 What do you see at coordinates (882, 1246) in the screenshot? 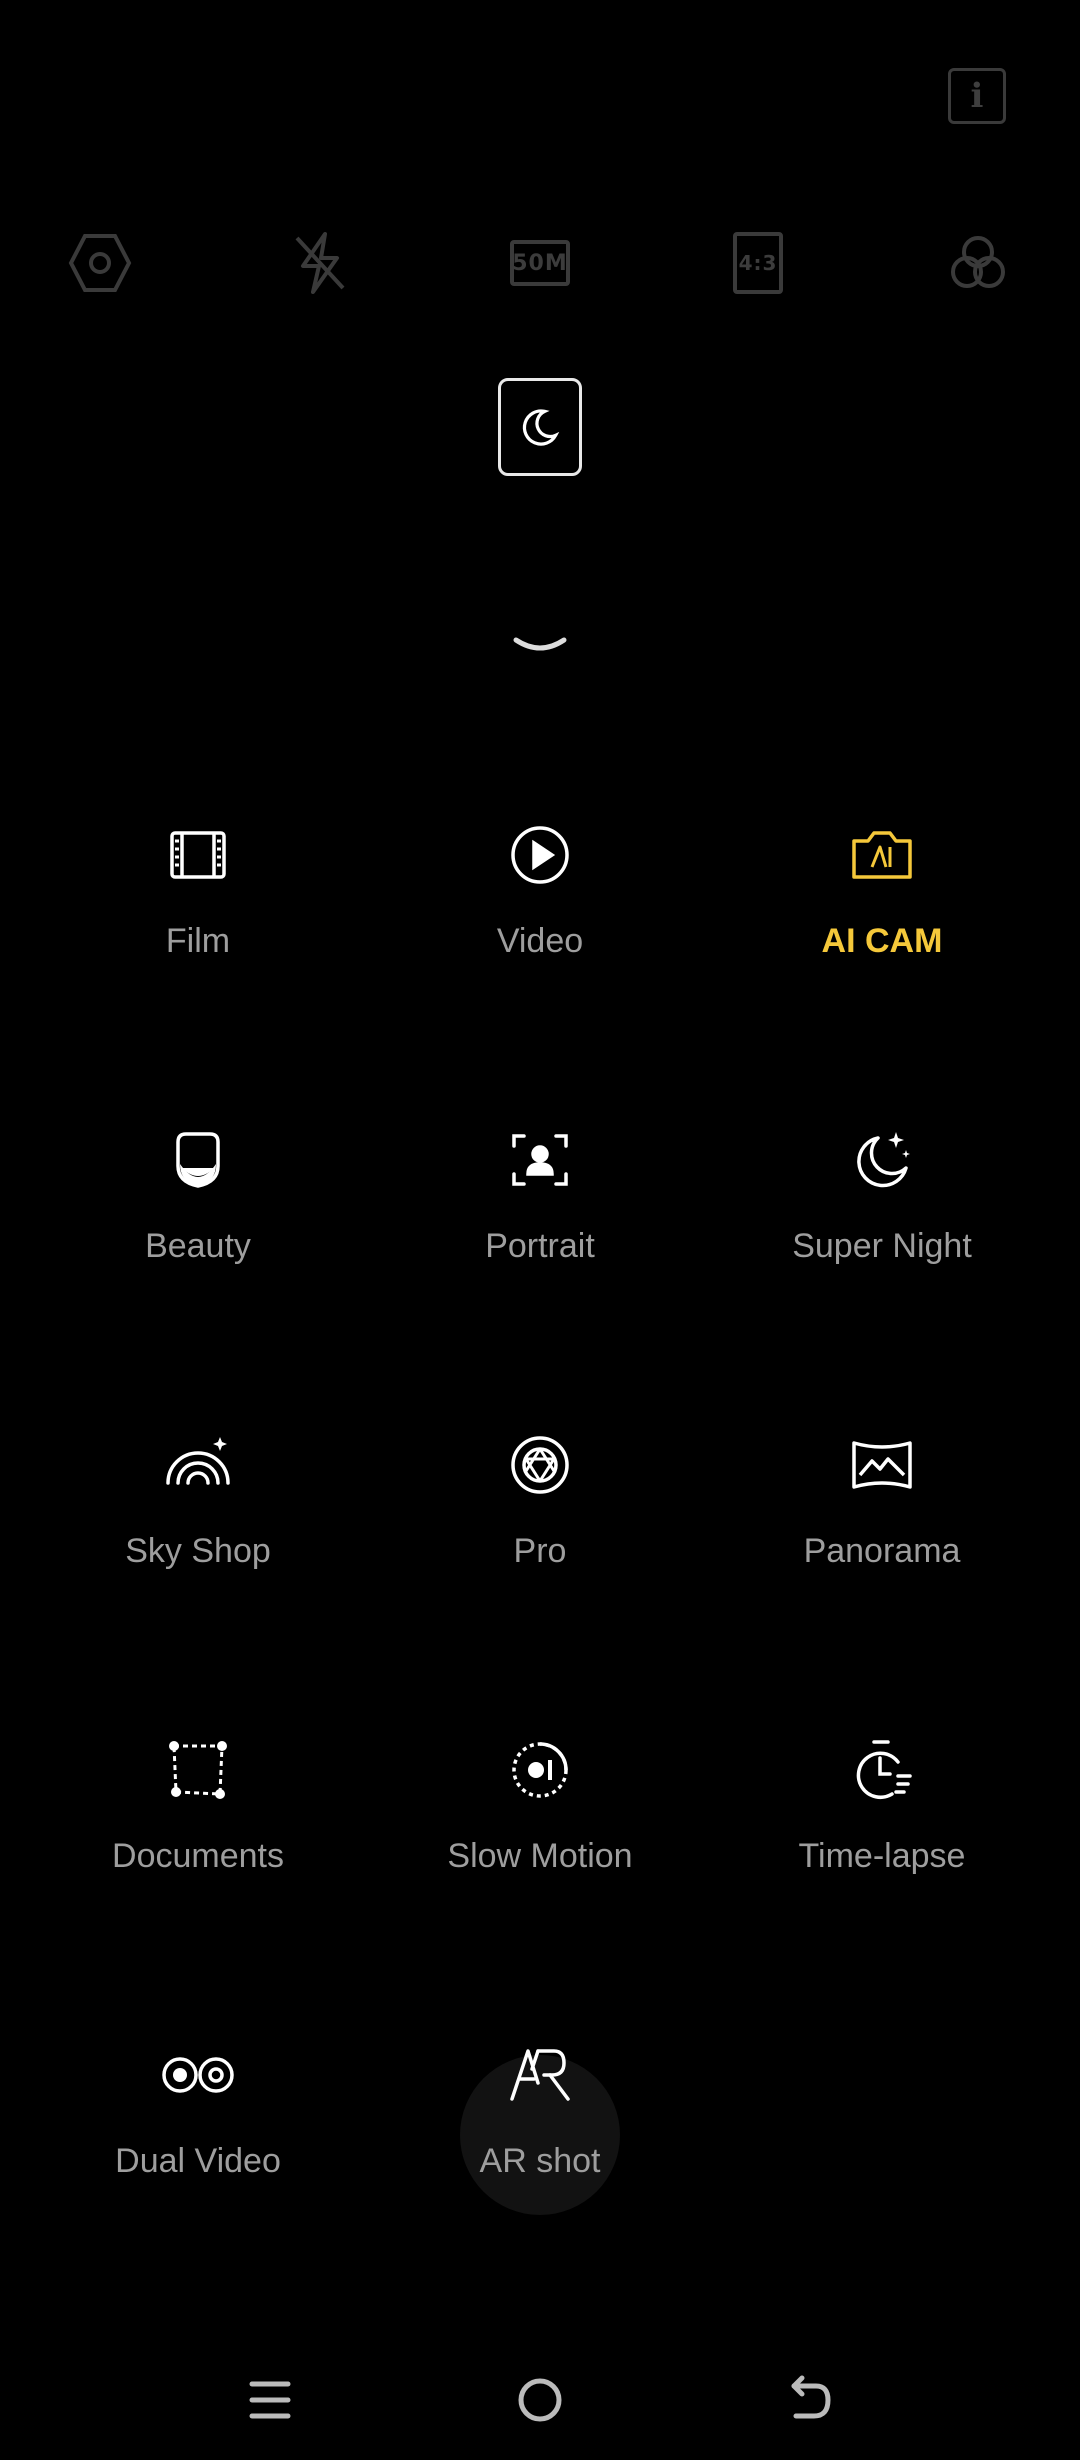
I see `mode-label: Super Night` at bounding box center [882, 1246].